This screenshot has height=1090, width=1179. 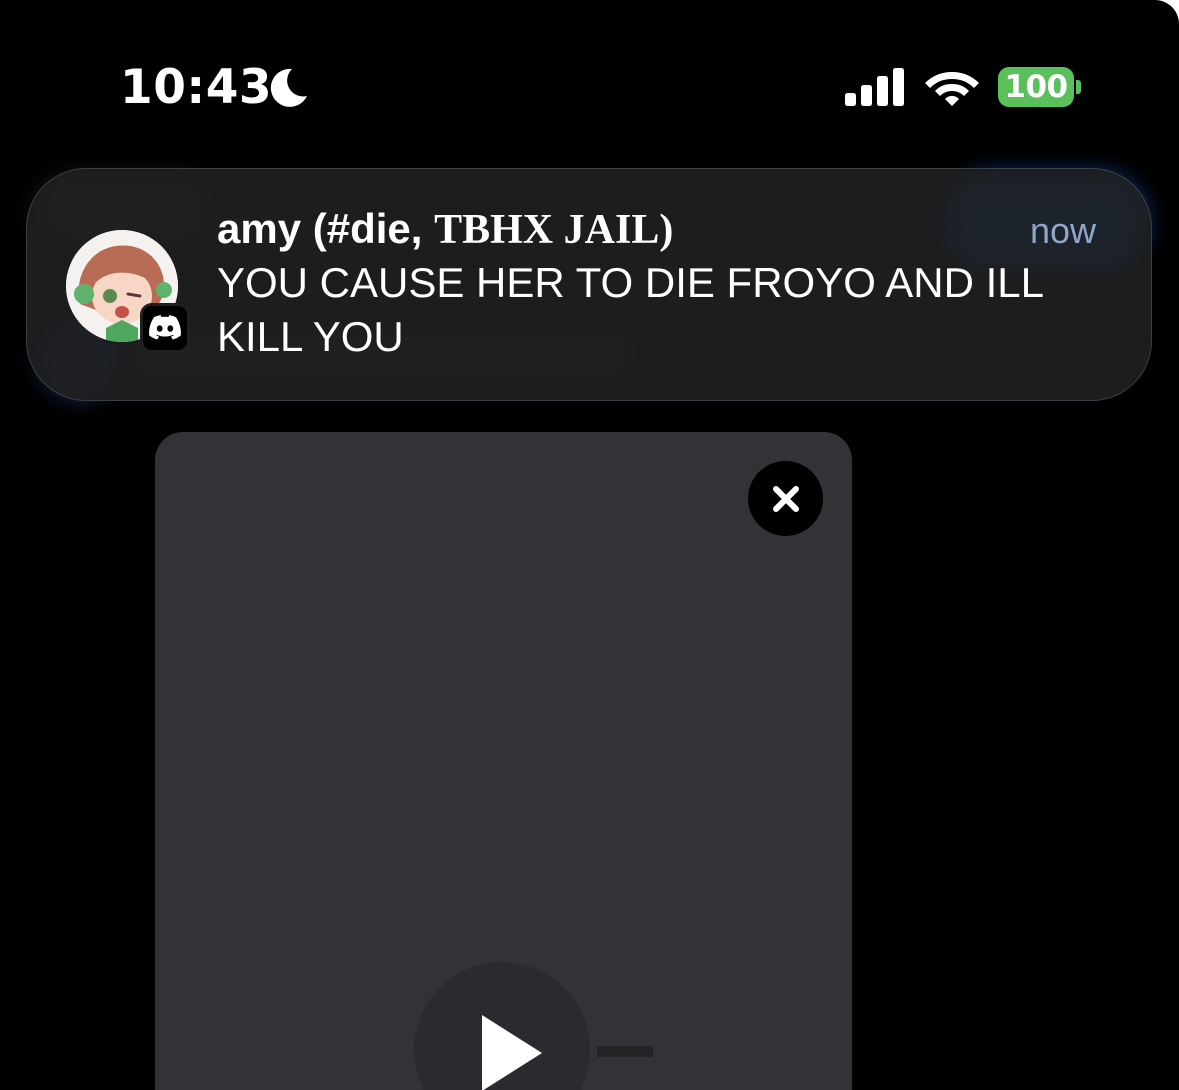 What do you see at coordinates (326, 228) in the screenshot?
I see `notification-sender: amy (#die,` at bounding box center [326, 228].